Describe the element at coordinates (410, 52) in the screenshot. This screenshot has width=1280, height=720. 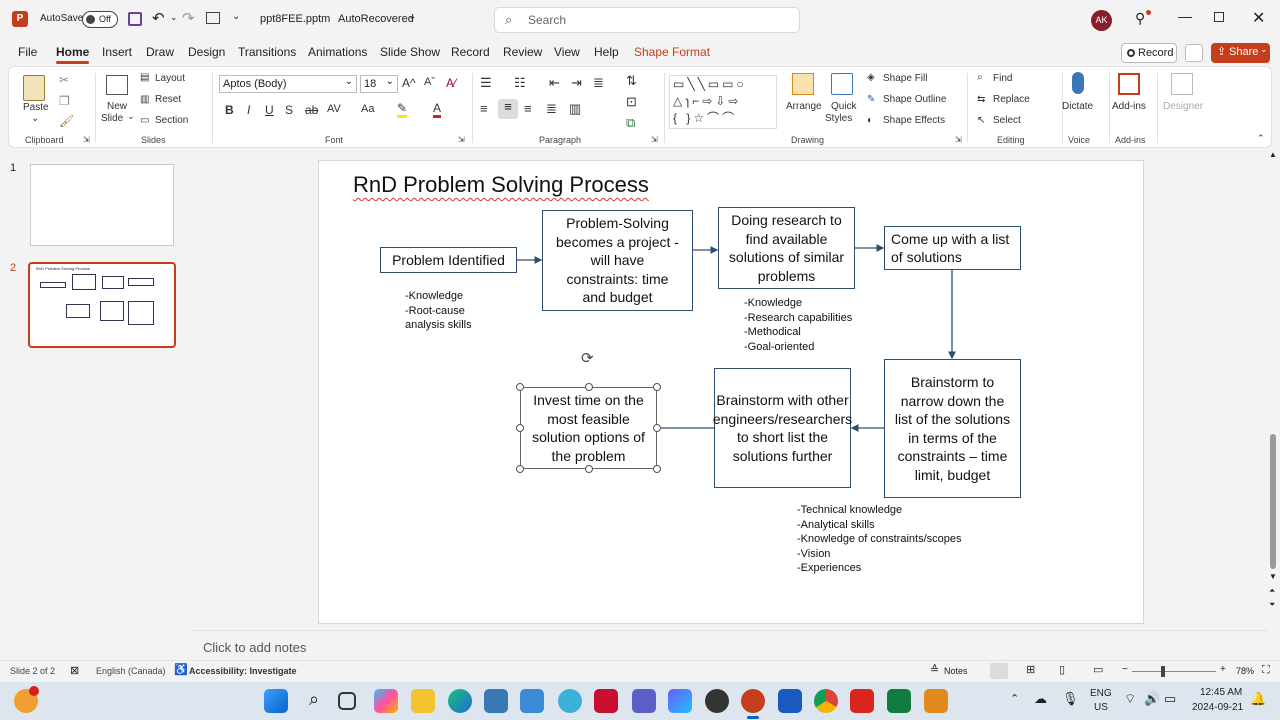
I see `tab-slide-show: Slide Show` at that location.